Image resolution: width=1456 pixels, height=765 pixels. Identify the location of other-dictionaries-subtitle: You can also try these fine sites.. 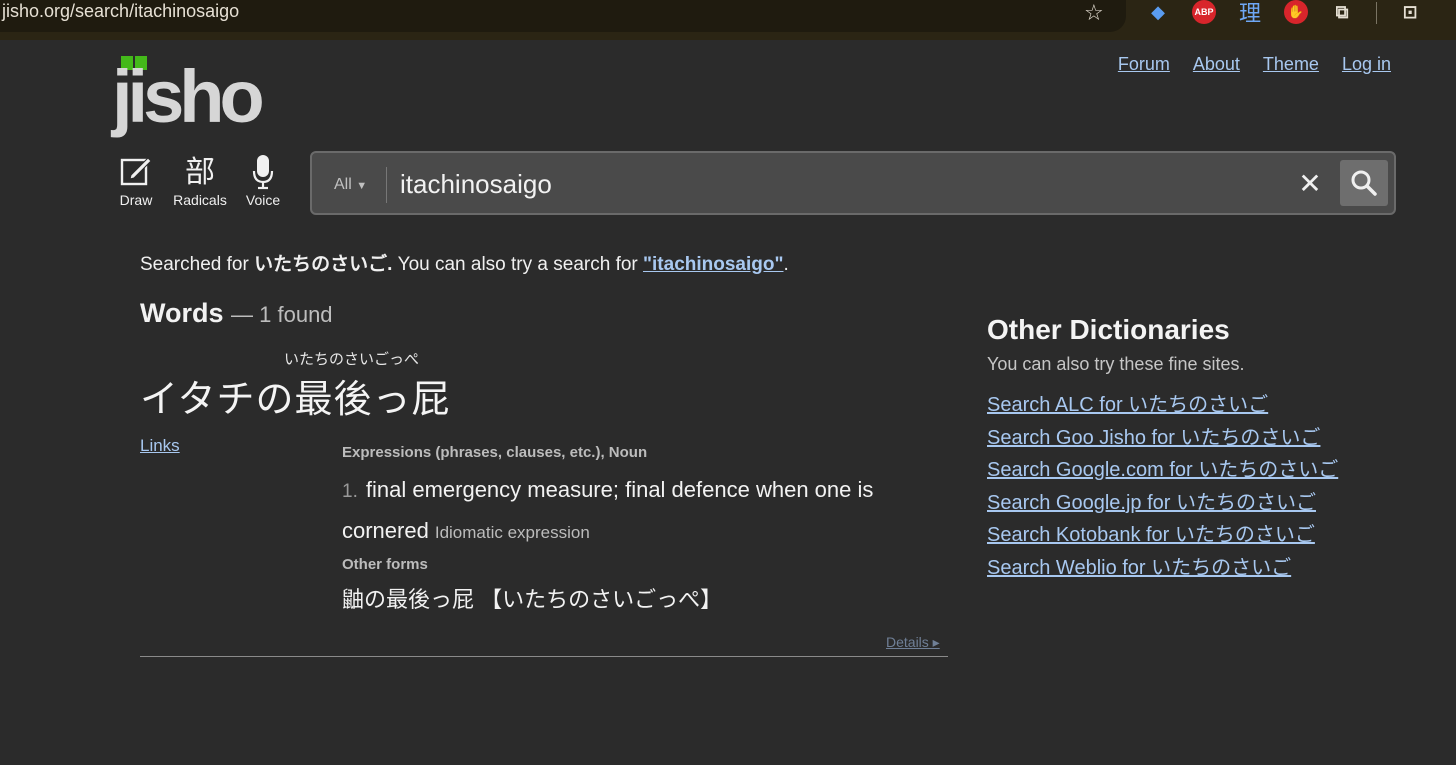
(1116, 364).